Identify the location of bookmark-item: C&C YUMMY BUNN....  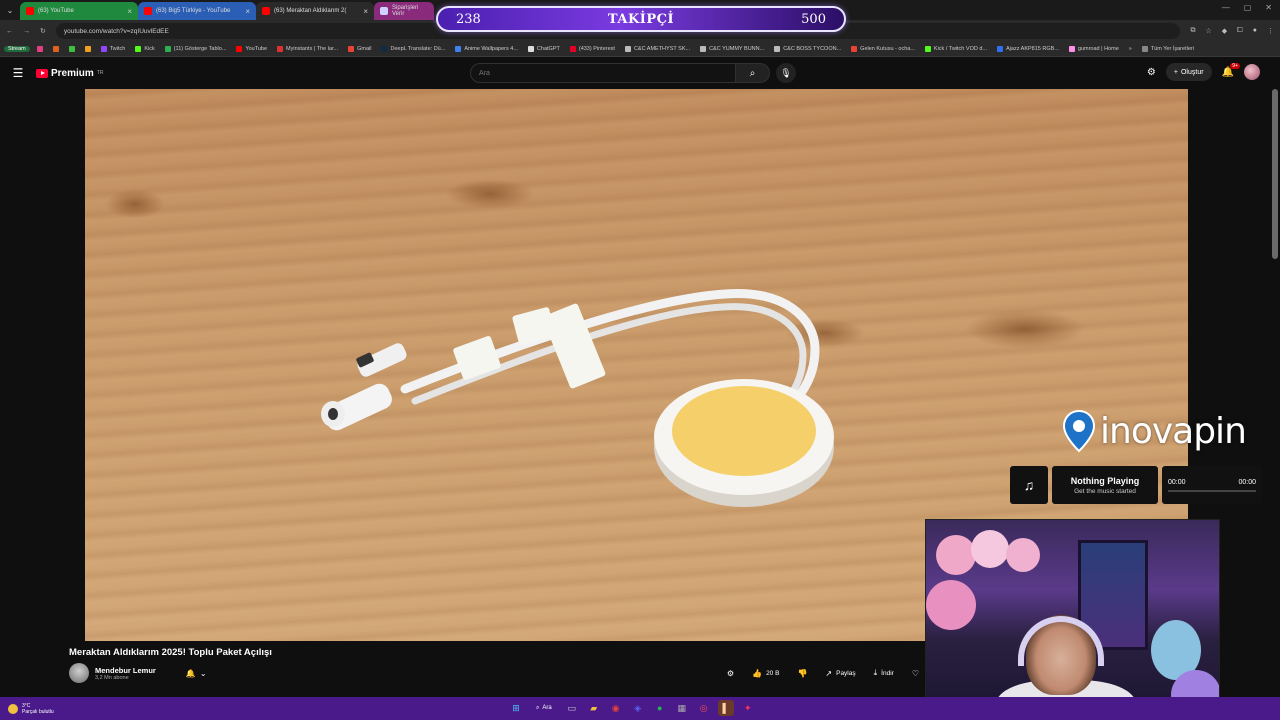
(732, 49).